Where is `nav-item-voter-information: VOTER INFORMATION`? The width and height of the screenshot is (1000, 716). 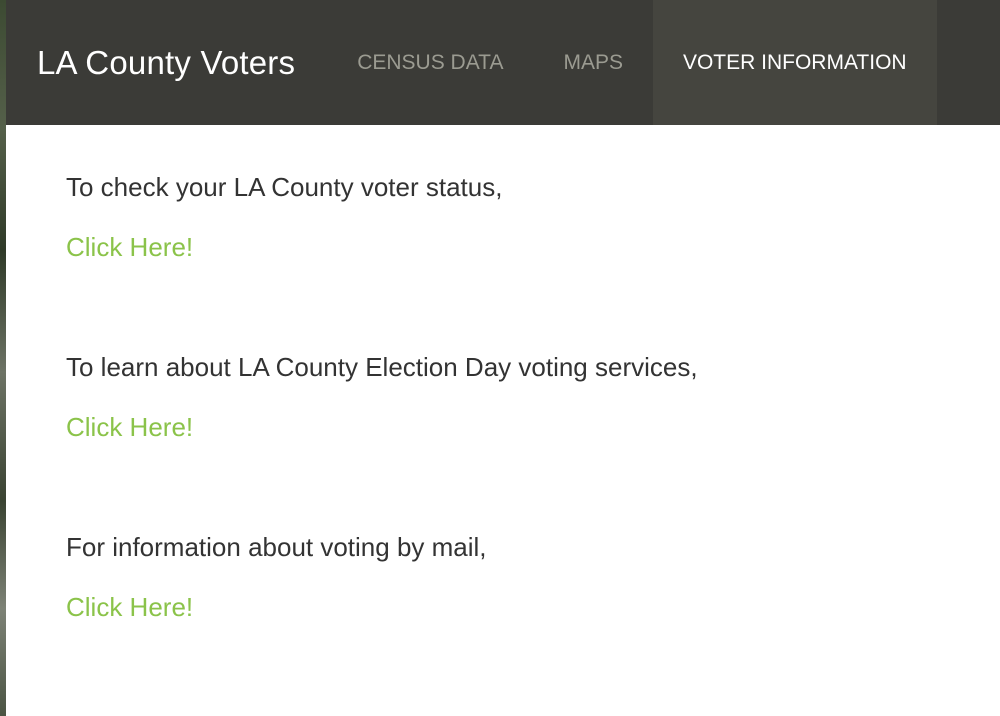
nav-item-voter-information: VOTER INFORMATION is located at coordinates (794, 62).